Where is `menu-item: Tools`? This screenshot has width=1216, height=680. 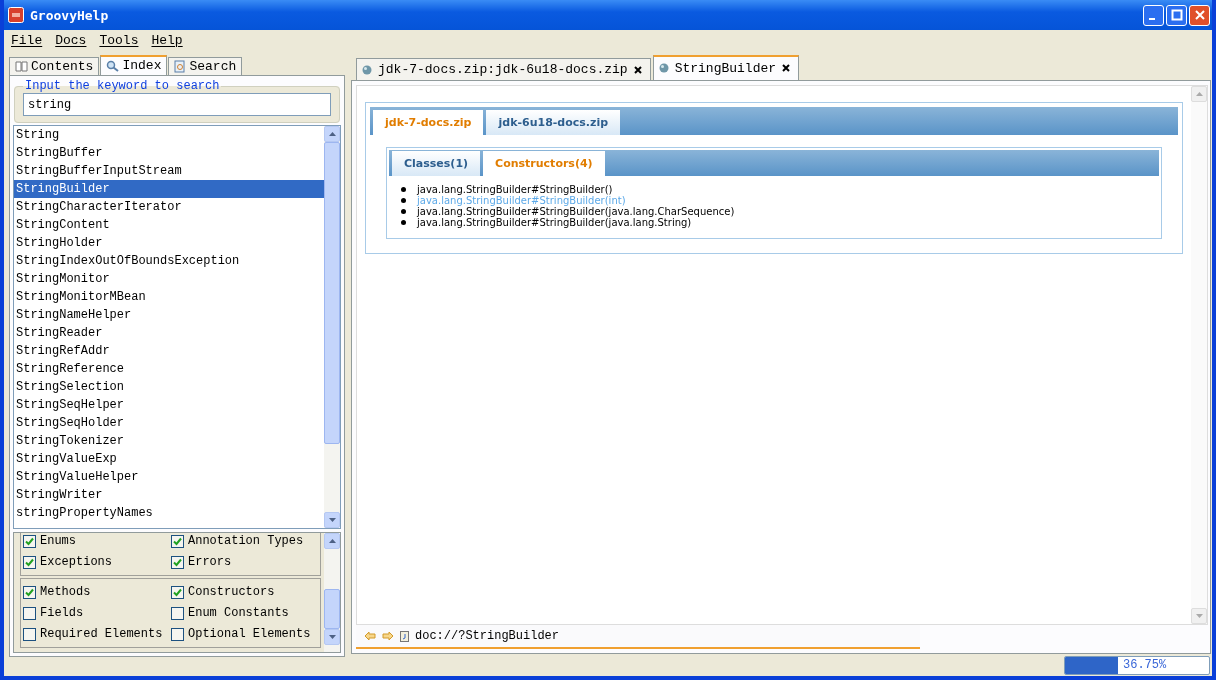 menu-item: Tools is located at coordinates (119, 40).